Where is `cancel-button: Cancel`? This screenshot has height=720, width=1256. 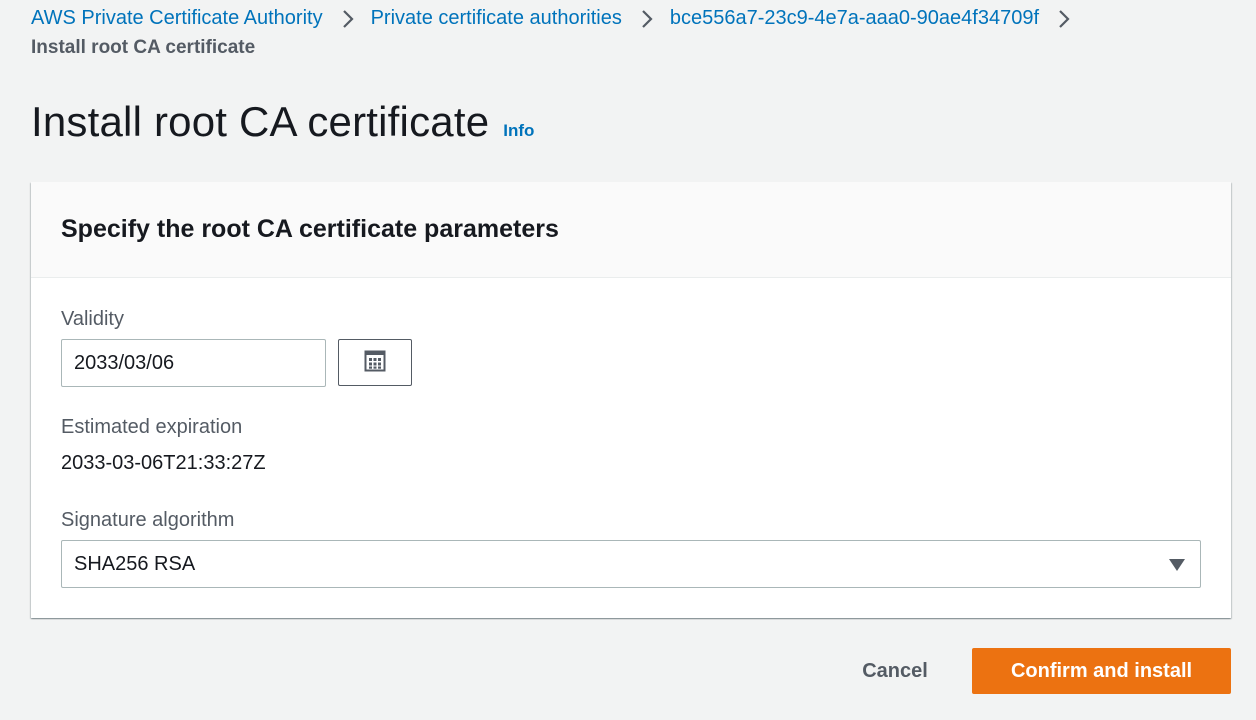
cancel-button: Cancel is located at coordinates (895, 671).